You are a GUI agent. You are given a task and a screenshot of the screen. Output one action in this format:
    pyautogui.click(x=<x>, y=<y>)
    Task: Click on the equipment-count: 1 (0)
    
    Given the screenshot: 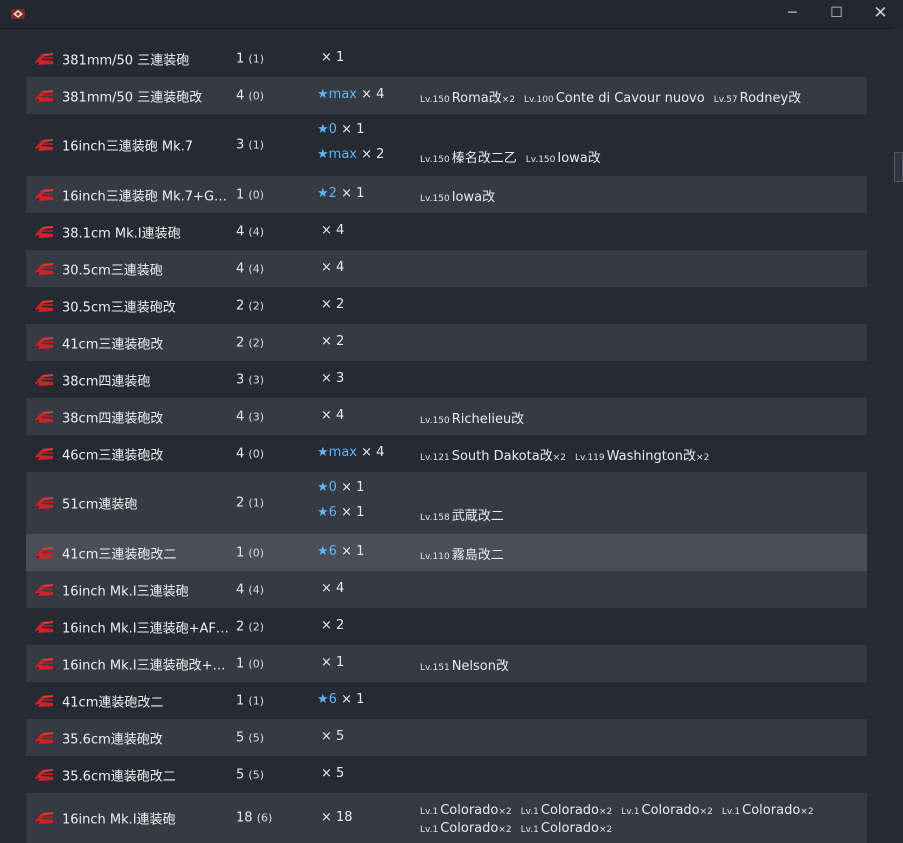 What is the action you would take?
    pyautogui.click(x=250, y=194)
    